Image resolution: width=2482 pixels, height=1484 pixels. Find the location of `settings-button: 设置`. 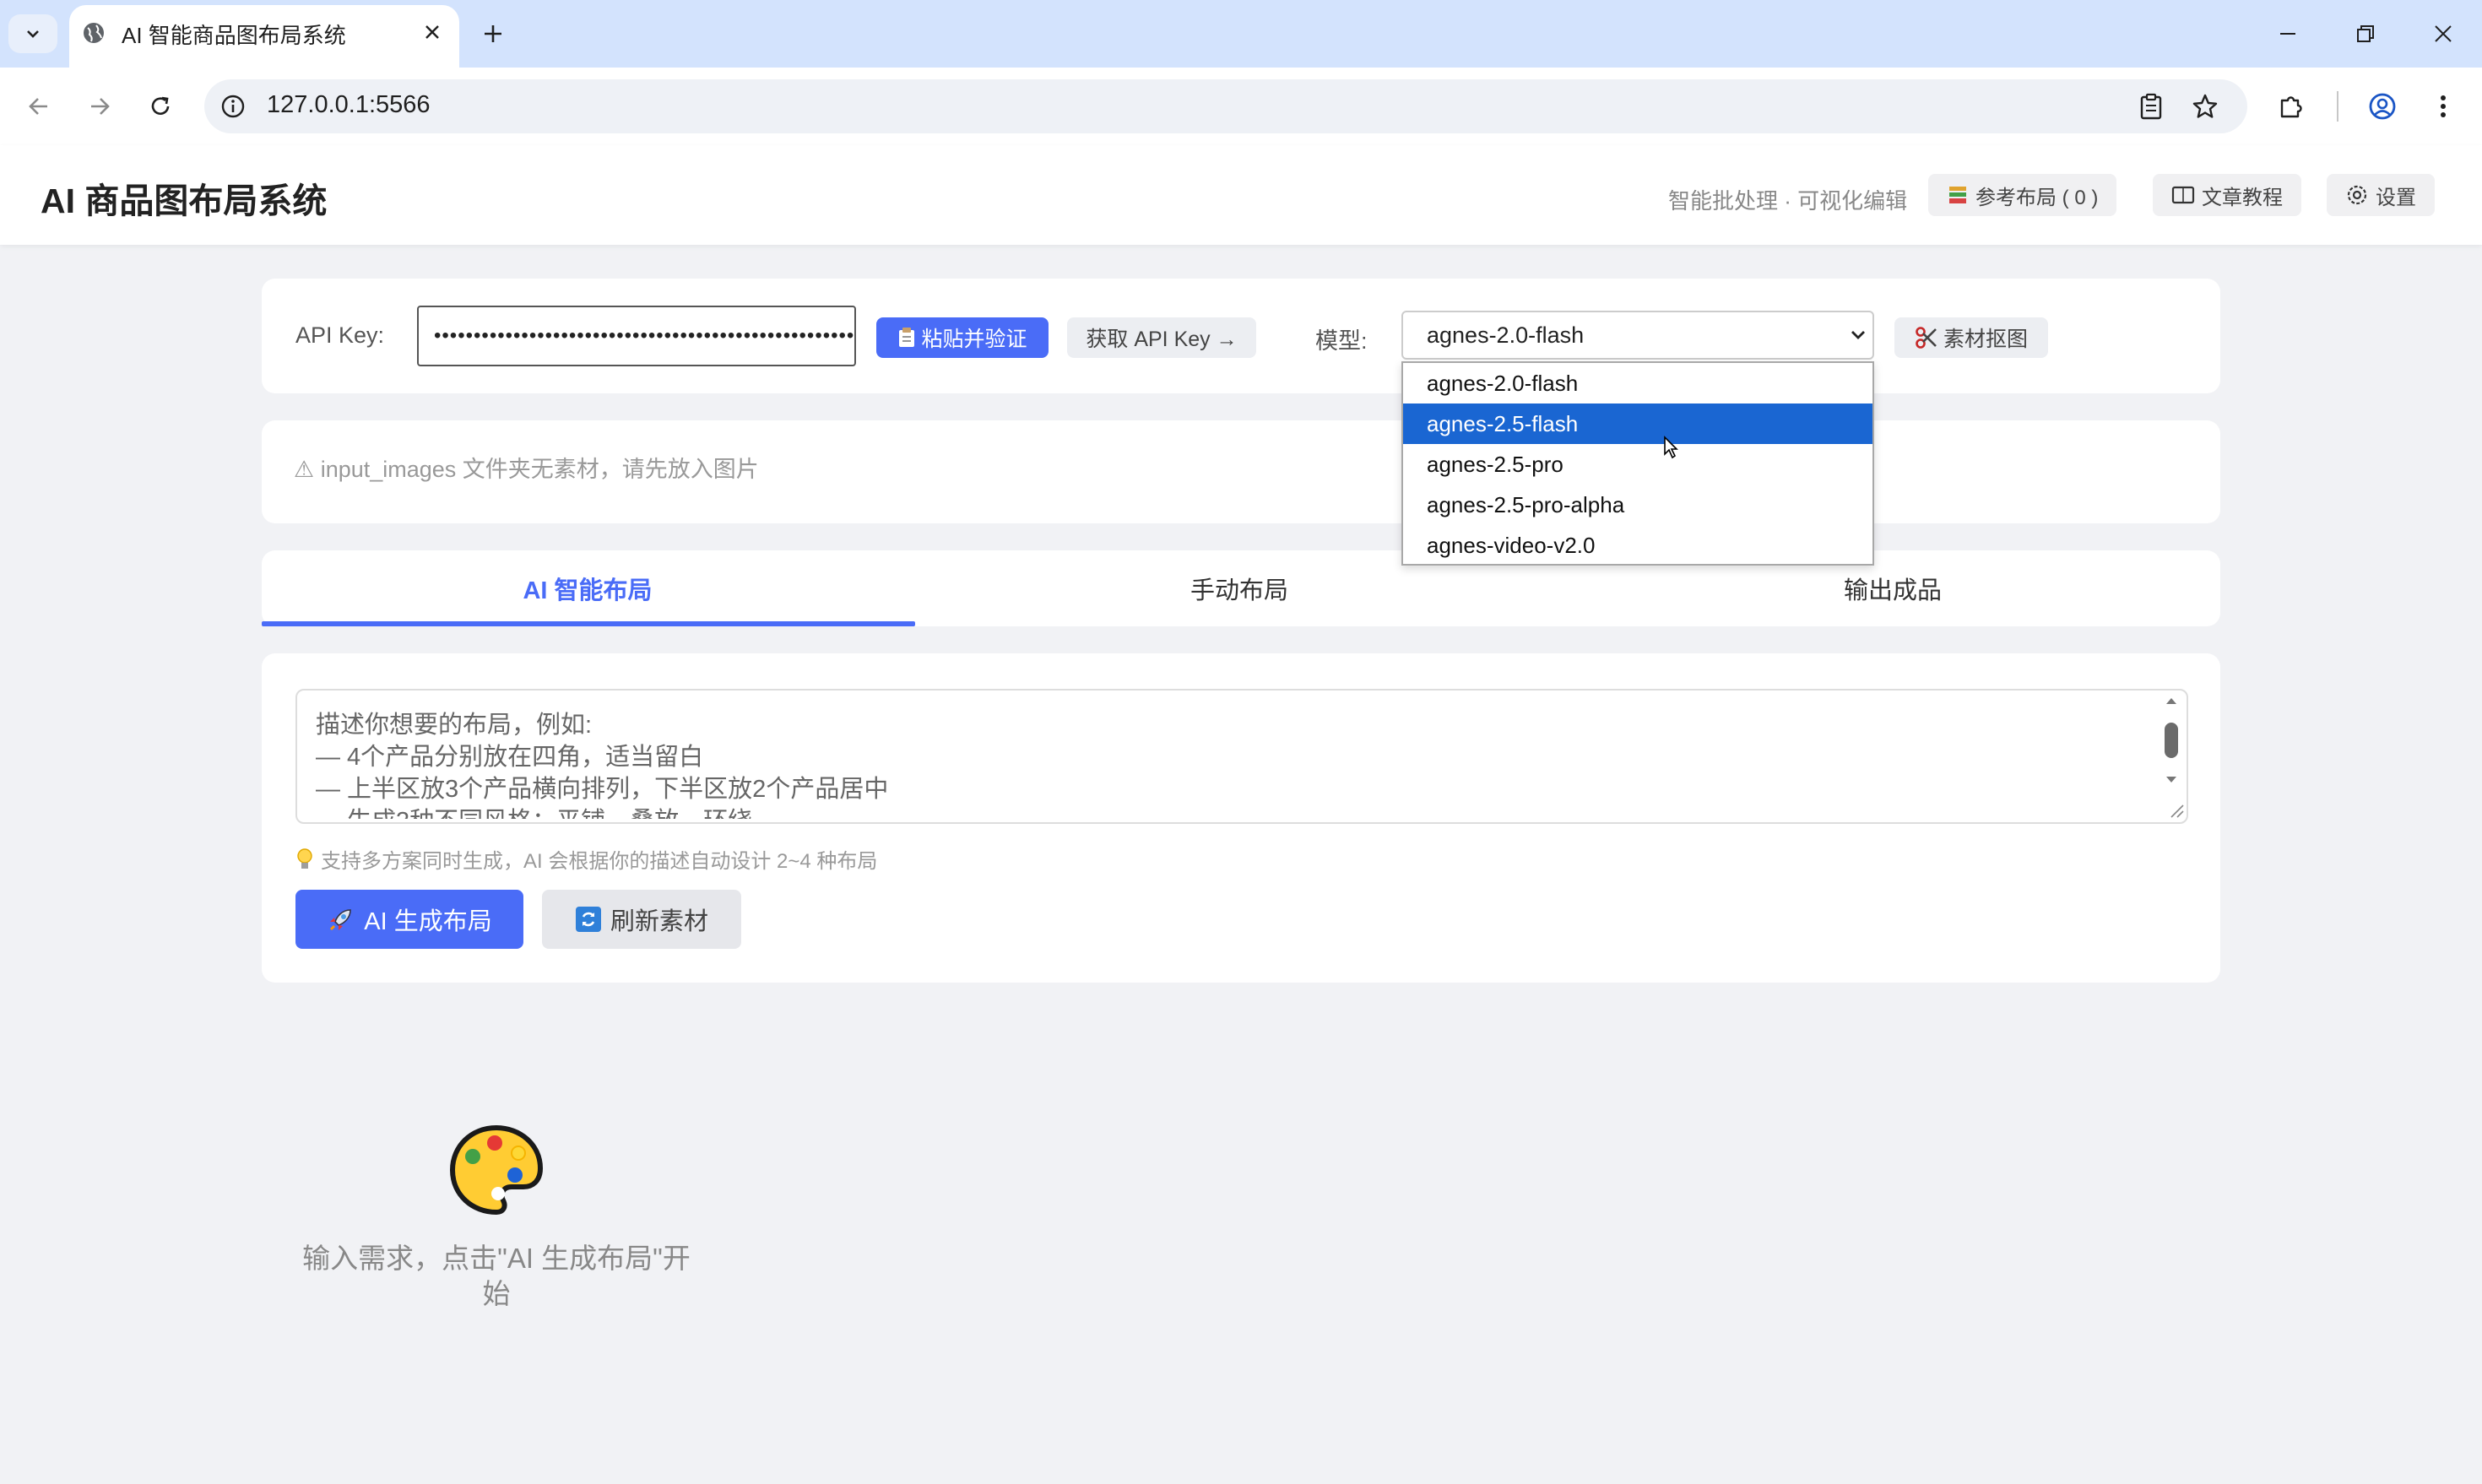

settings-button: 设置 is located at coordinates (2381, 195).